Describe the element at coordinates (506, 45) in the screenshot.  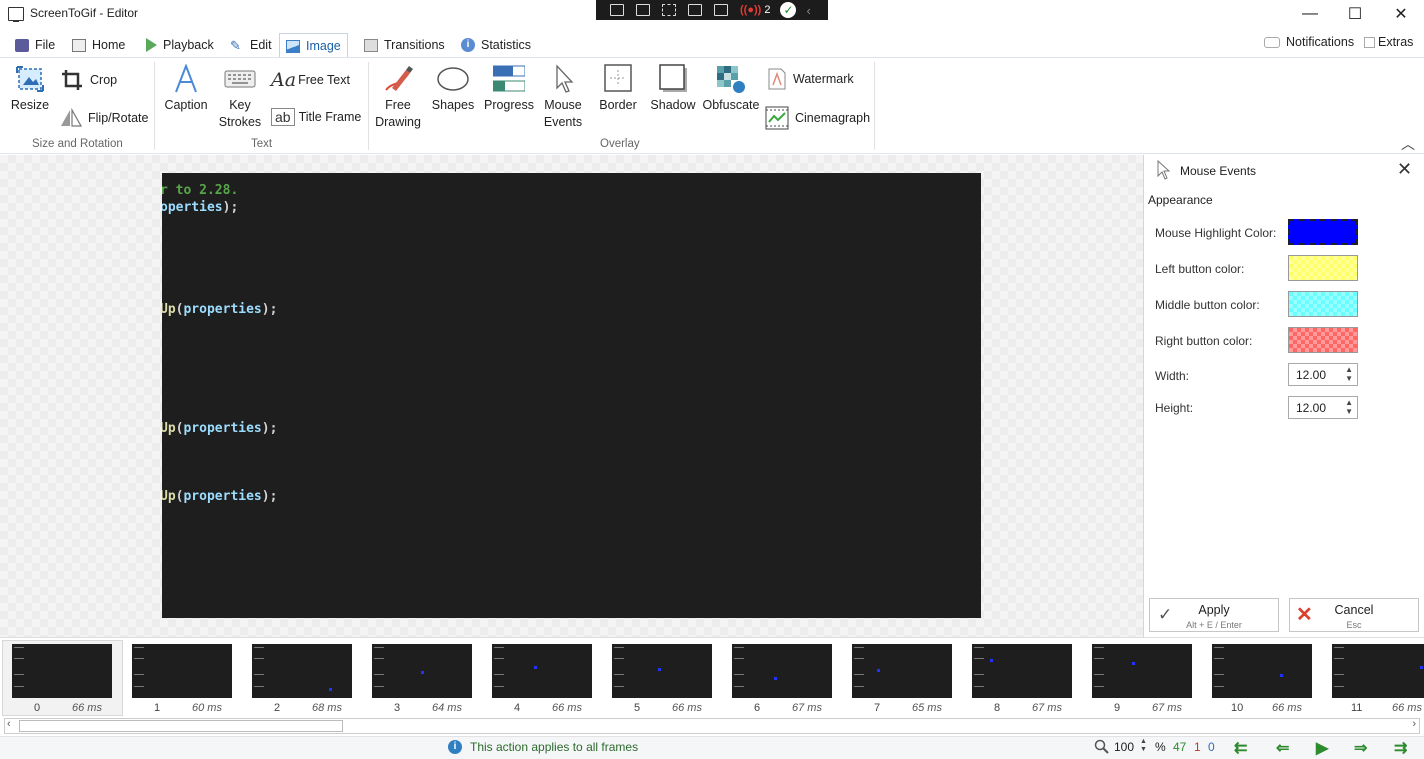
I see `tab-label: Statistics` at that location.